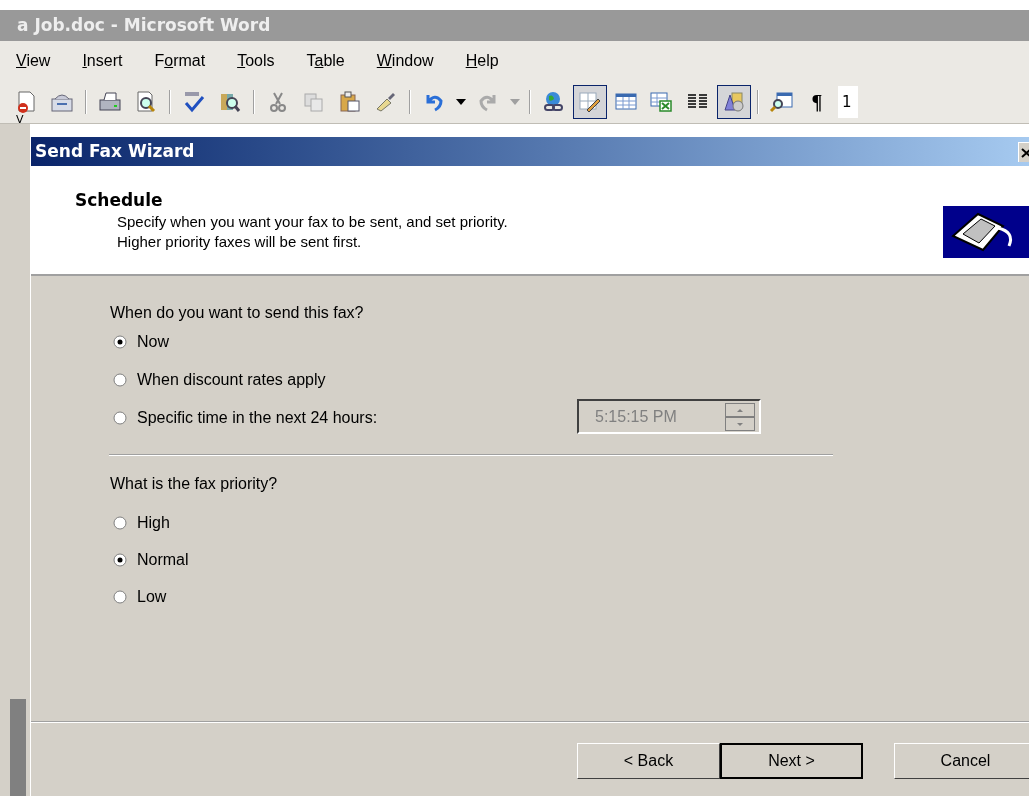 This screenshot has width=1029, height=796. I want to click on dialog-button: < Back, so click(648, 761).